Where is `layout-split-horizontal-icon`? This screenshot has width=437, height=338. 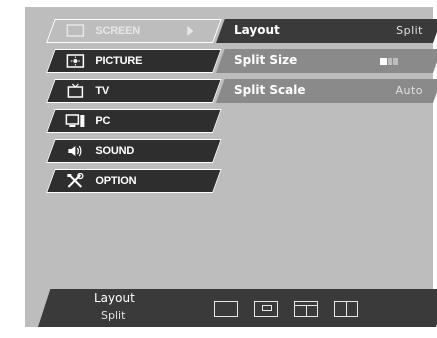
layout-split-horizontal-icon is located at coordinates (306, 309).